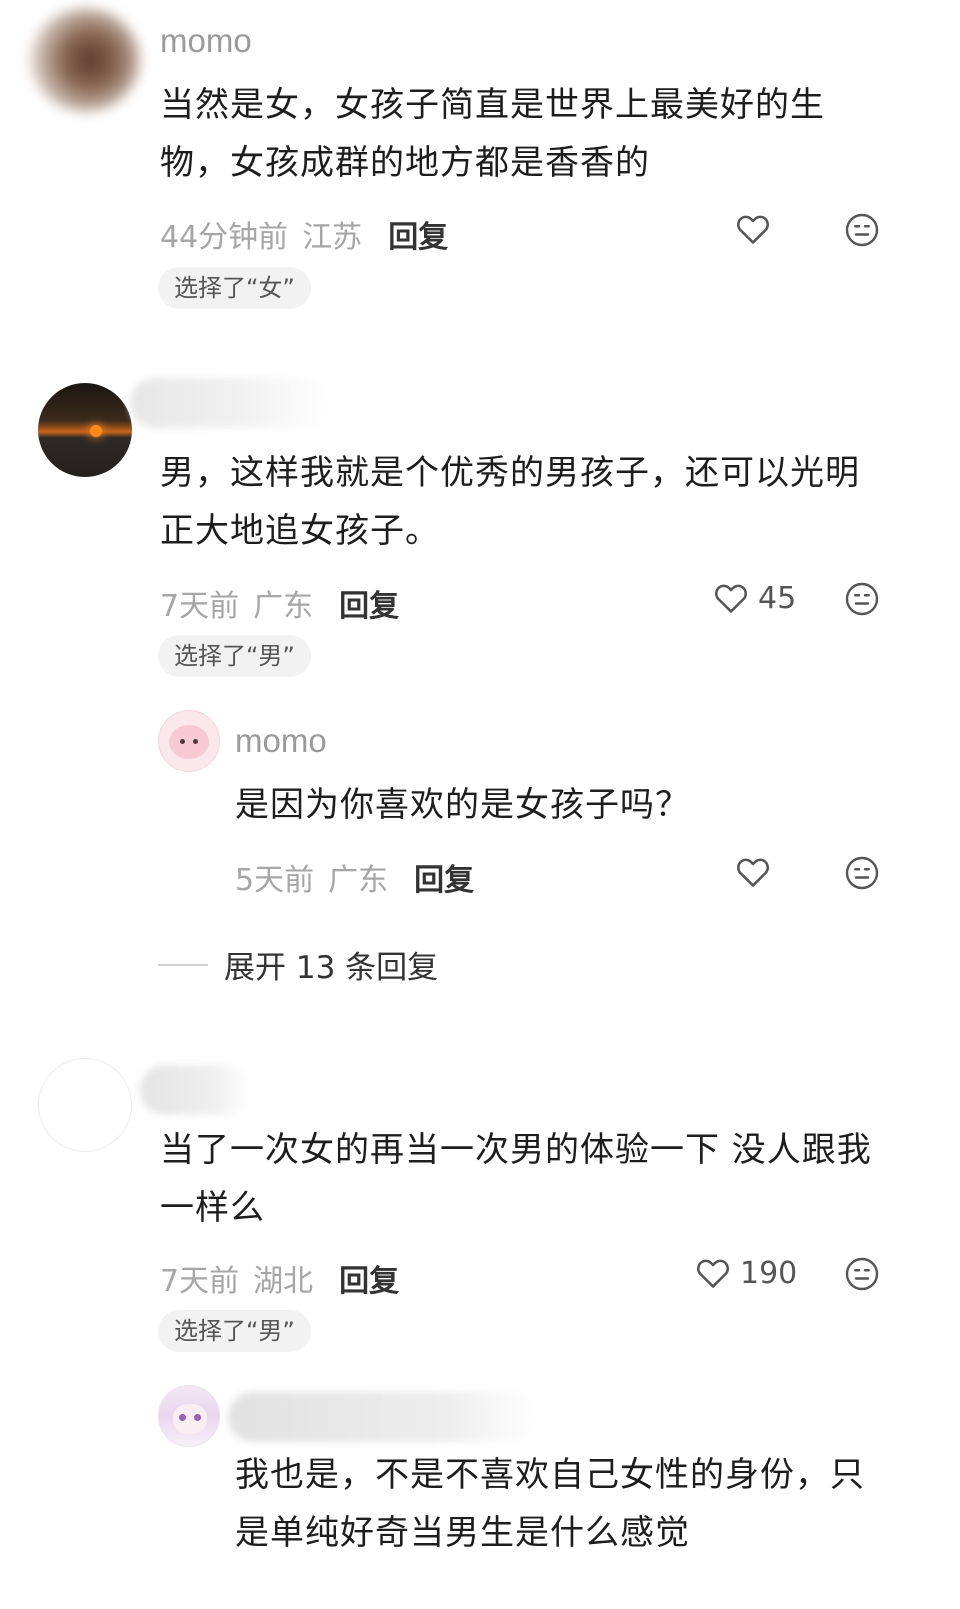  I want to click on region: 江苏, so click(332, 237).